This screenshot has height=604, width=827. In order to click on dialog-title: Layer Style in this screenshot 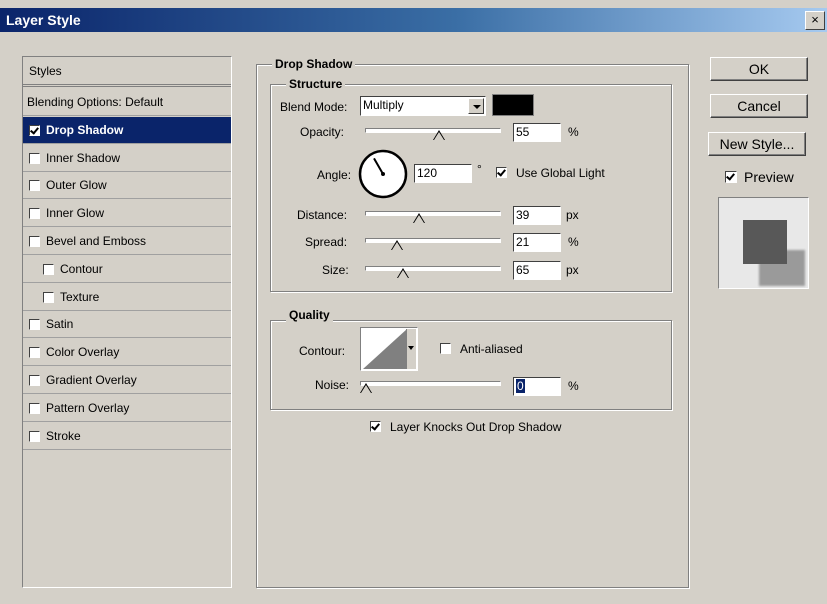, I will do `click(43, 20)`.